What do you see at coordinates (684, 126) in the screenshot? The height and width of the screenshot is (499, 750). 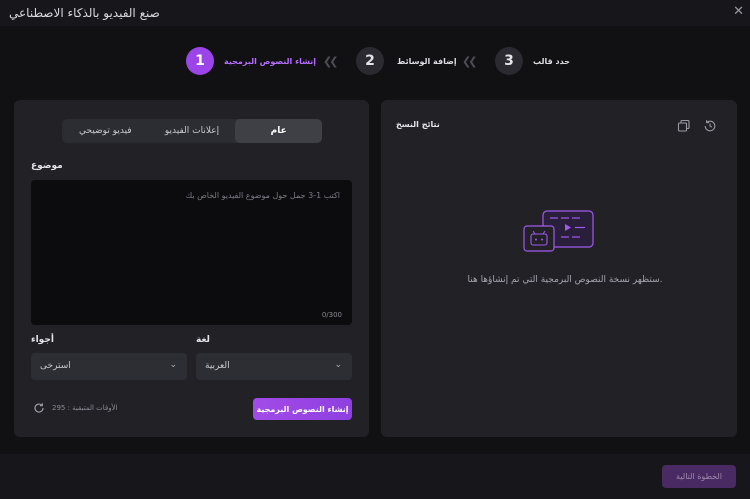 I see `copy-icon` at bounding box center [684, 126].